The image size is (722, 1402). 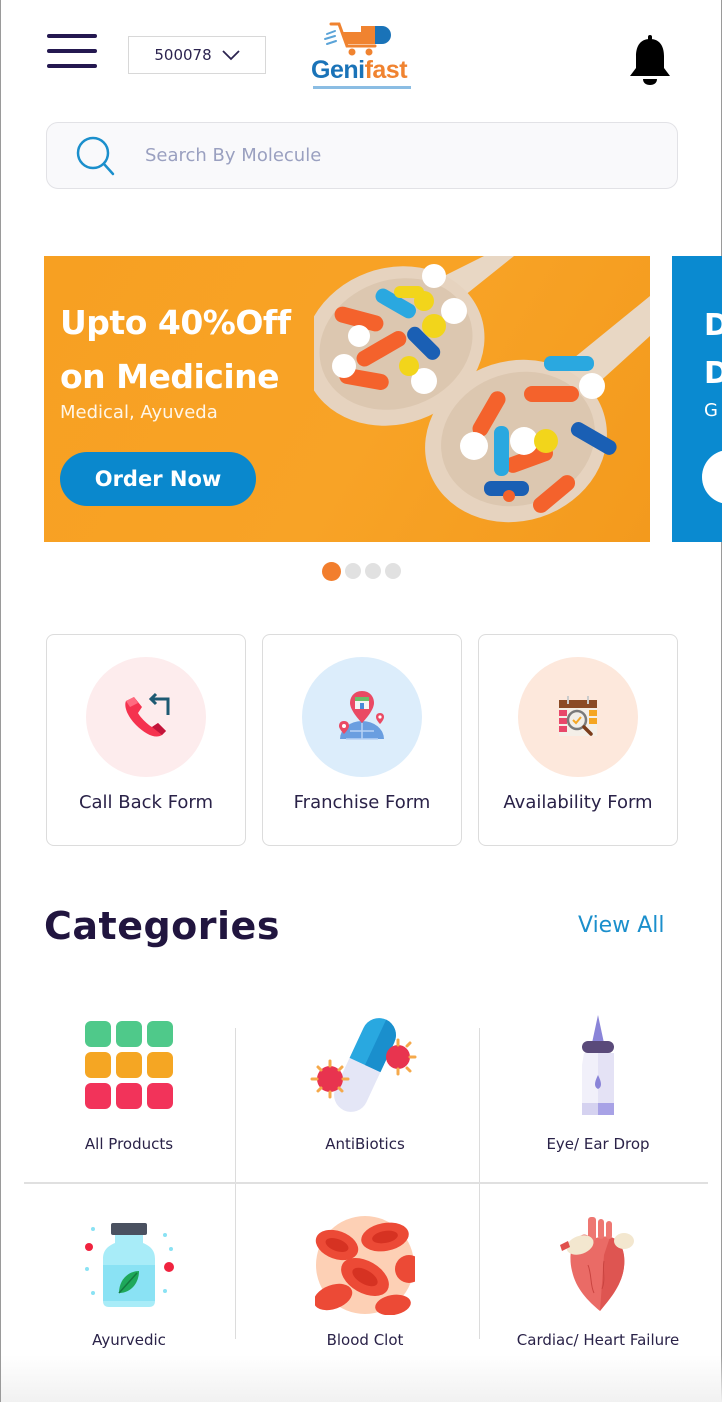 What do you see at coordinates (621, 925) in the screenshot?
I see `view-all-link: View All` at bounding box center [621, 925].